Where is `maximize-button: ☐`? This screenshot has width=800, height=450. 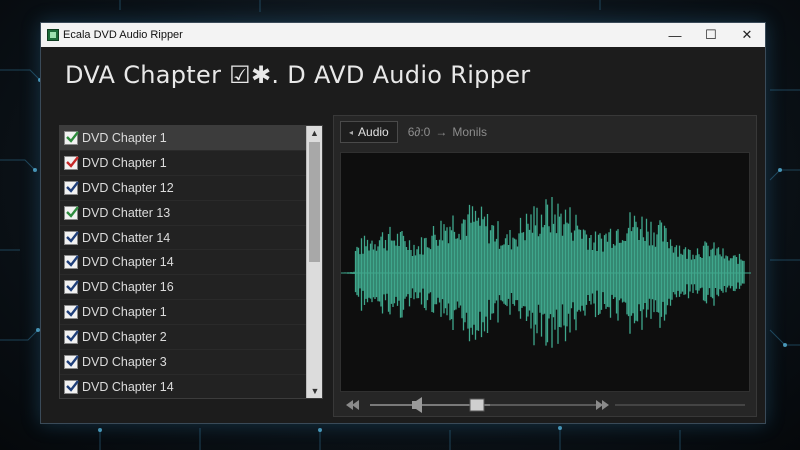 maximize-button: ☐ is located at coordinates (711, 35).